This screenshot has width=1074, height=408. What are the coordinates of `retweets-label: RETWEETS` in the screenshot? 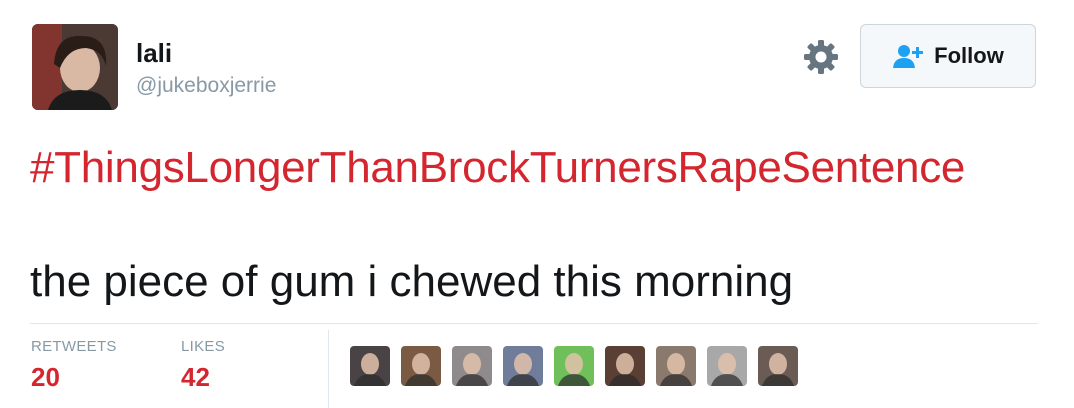 It's located at (74, 346).